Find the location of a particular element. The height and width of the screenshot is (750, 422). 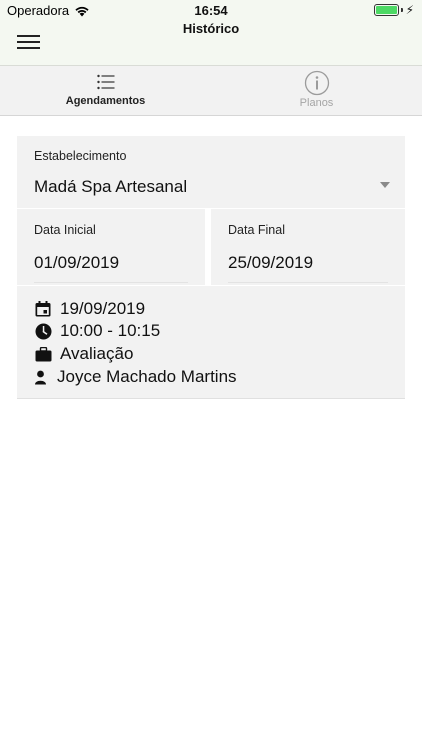

hamburger-menu-icon is located at coordinates (29, 43).